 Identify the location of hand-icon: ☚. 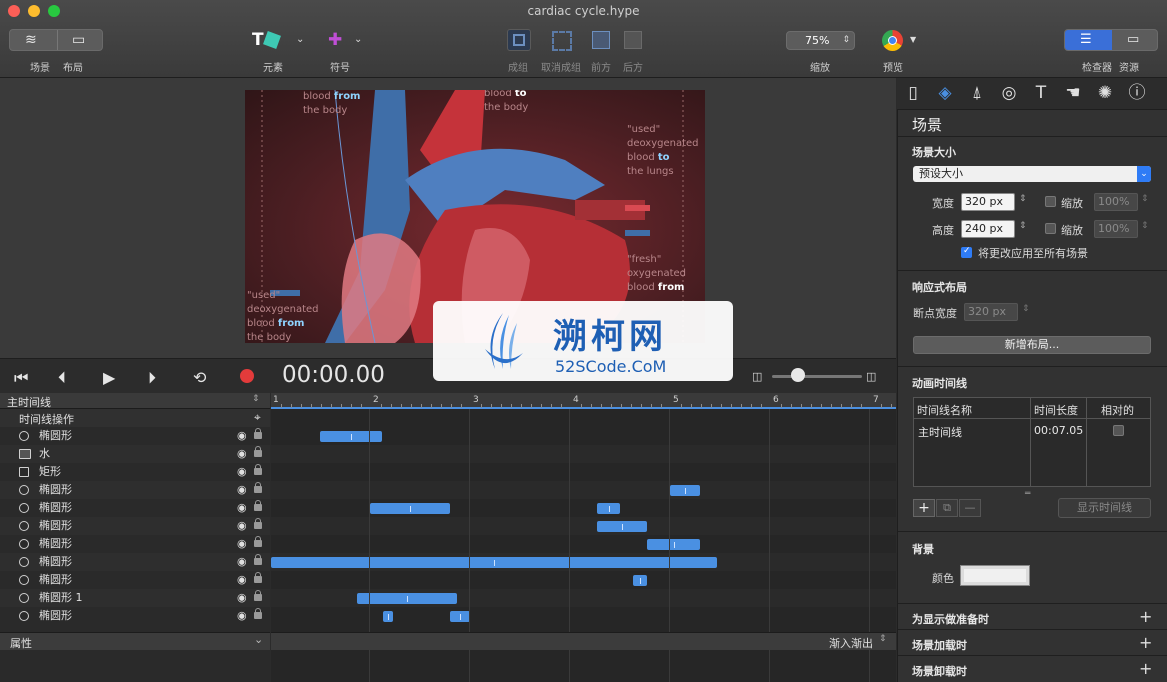
(1073, 93).